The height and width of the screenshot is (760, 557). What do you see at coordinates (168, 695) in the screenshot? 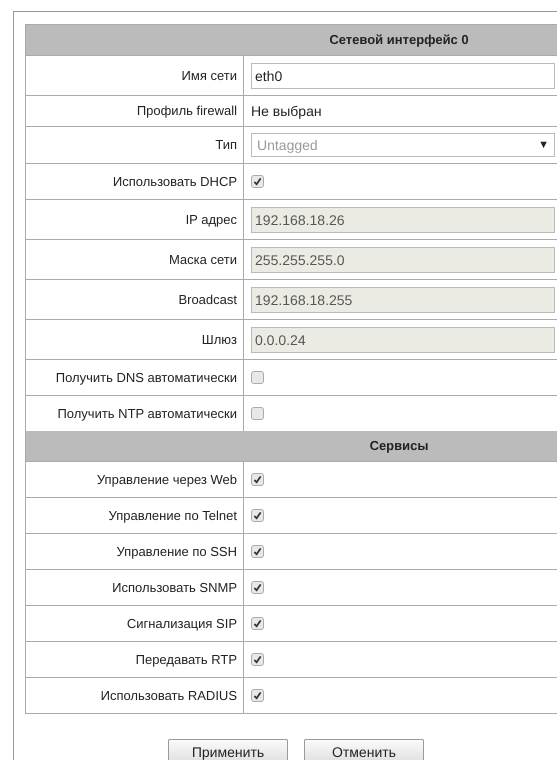
I see `field-label: Использовать RADIUS` at bounding box center [168, 695].